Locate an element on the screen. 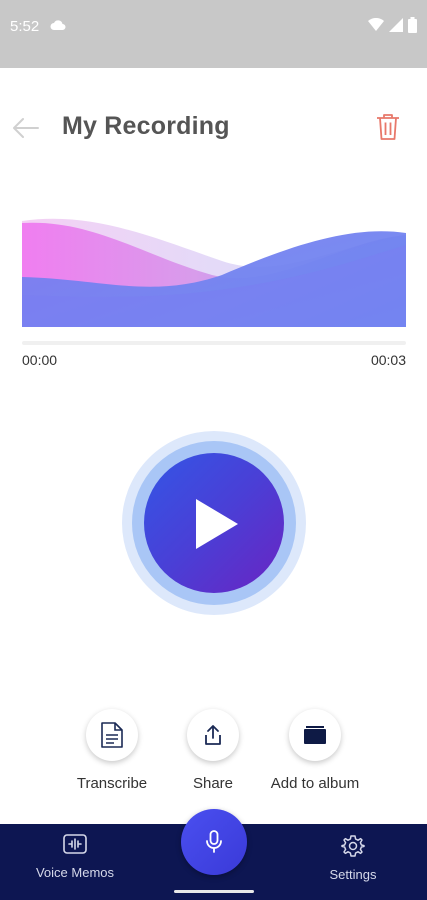 This screenshot has width=427, height=900. gear-icon is located at coordinates (353, 846).